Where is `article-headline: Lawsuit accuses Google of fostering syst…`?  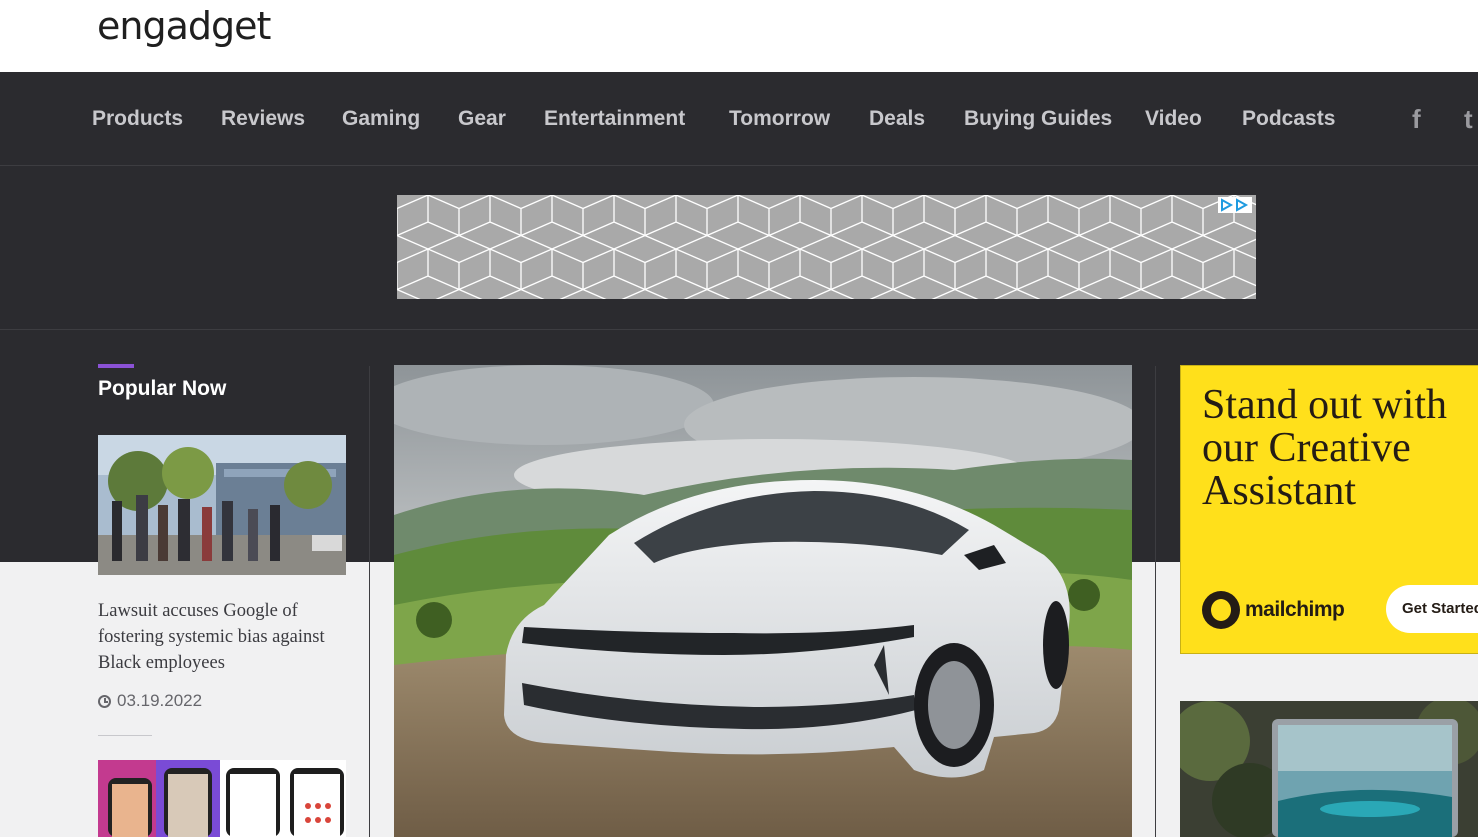
article-headline: Lawsuit accuses Google of fostering syst… is located at coordinates (224, 637).